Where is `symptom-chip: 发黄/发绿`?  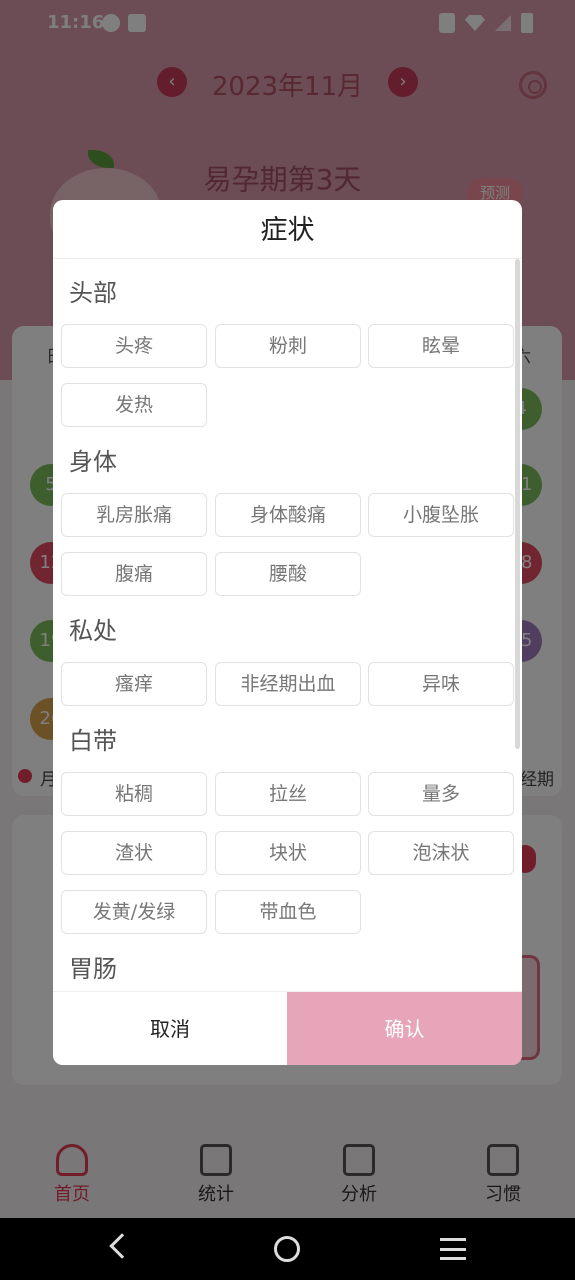
symptom-chip: 发黄/发绿 is located at coordinates (134, 912).